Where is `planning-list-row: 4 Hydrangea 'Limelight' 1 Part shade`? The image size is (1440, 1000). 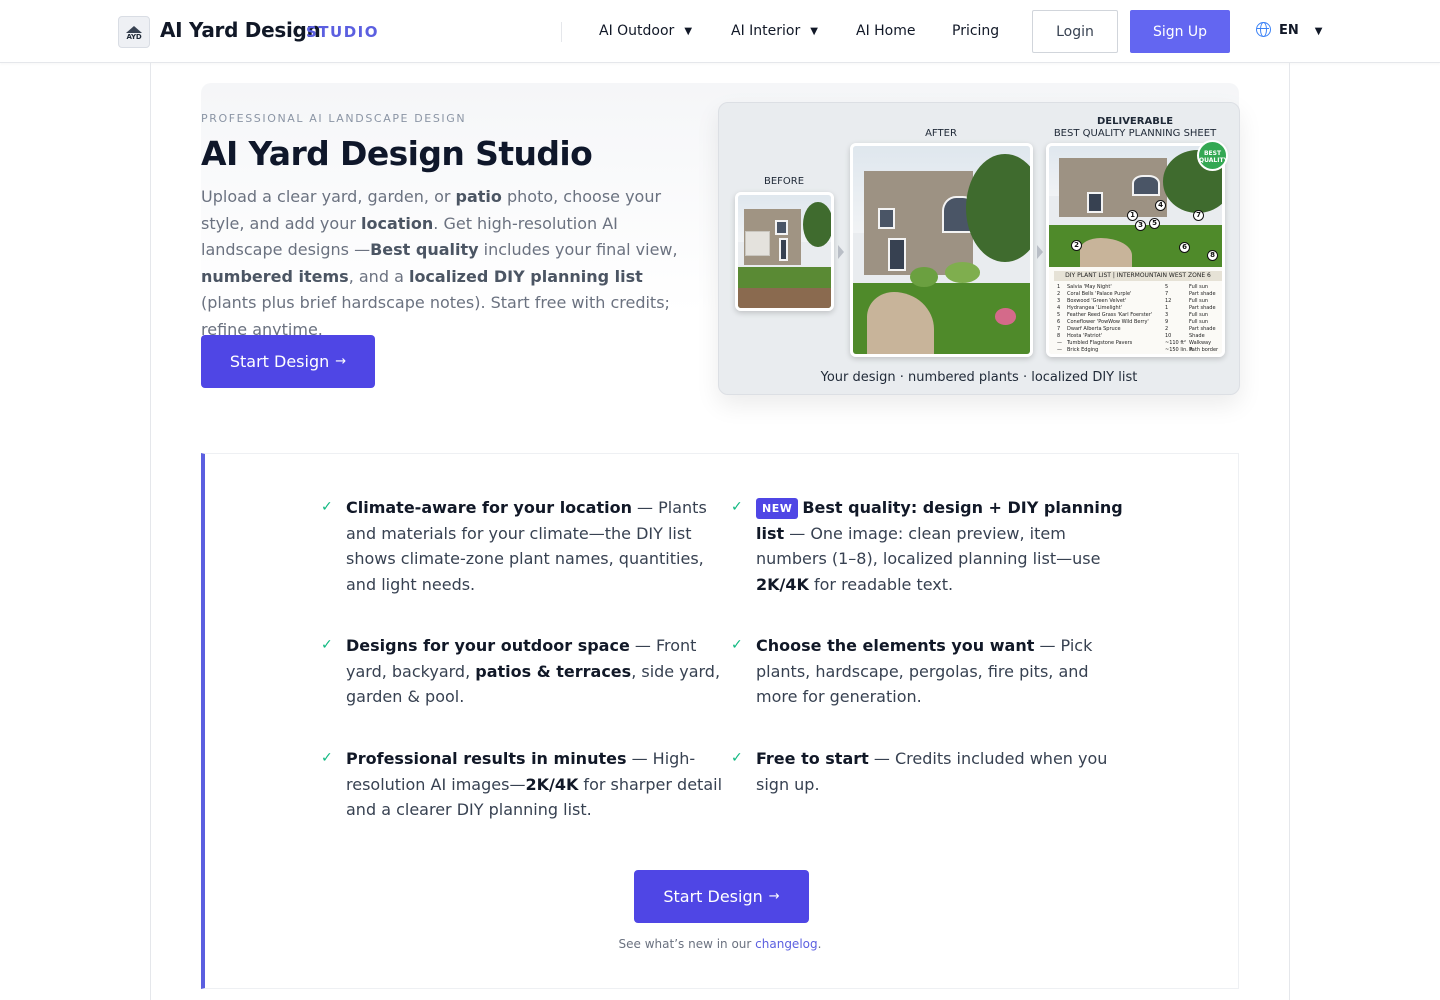 planning-list-row: 4 Hydrangea 'Limelight' 1 Part shade is located at coordinates (1139, 308).